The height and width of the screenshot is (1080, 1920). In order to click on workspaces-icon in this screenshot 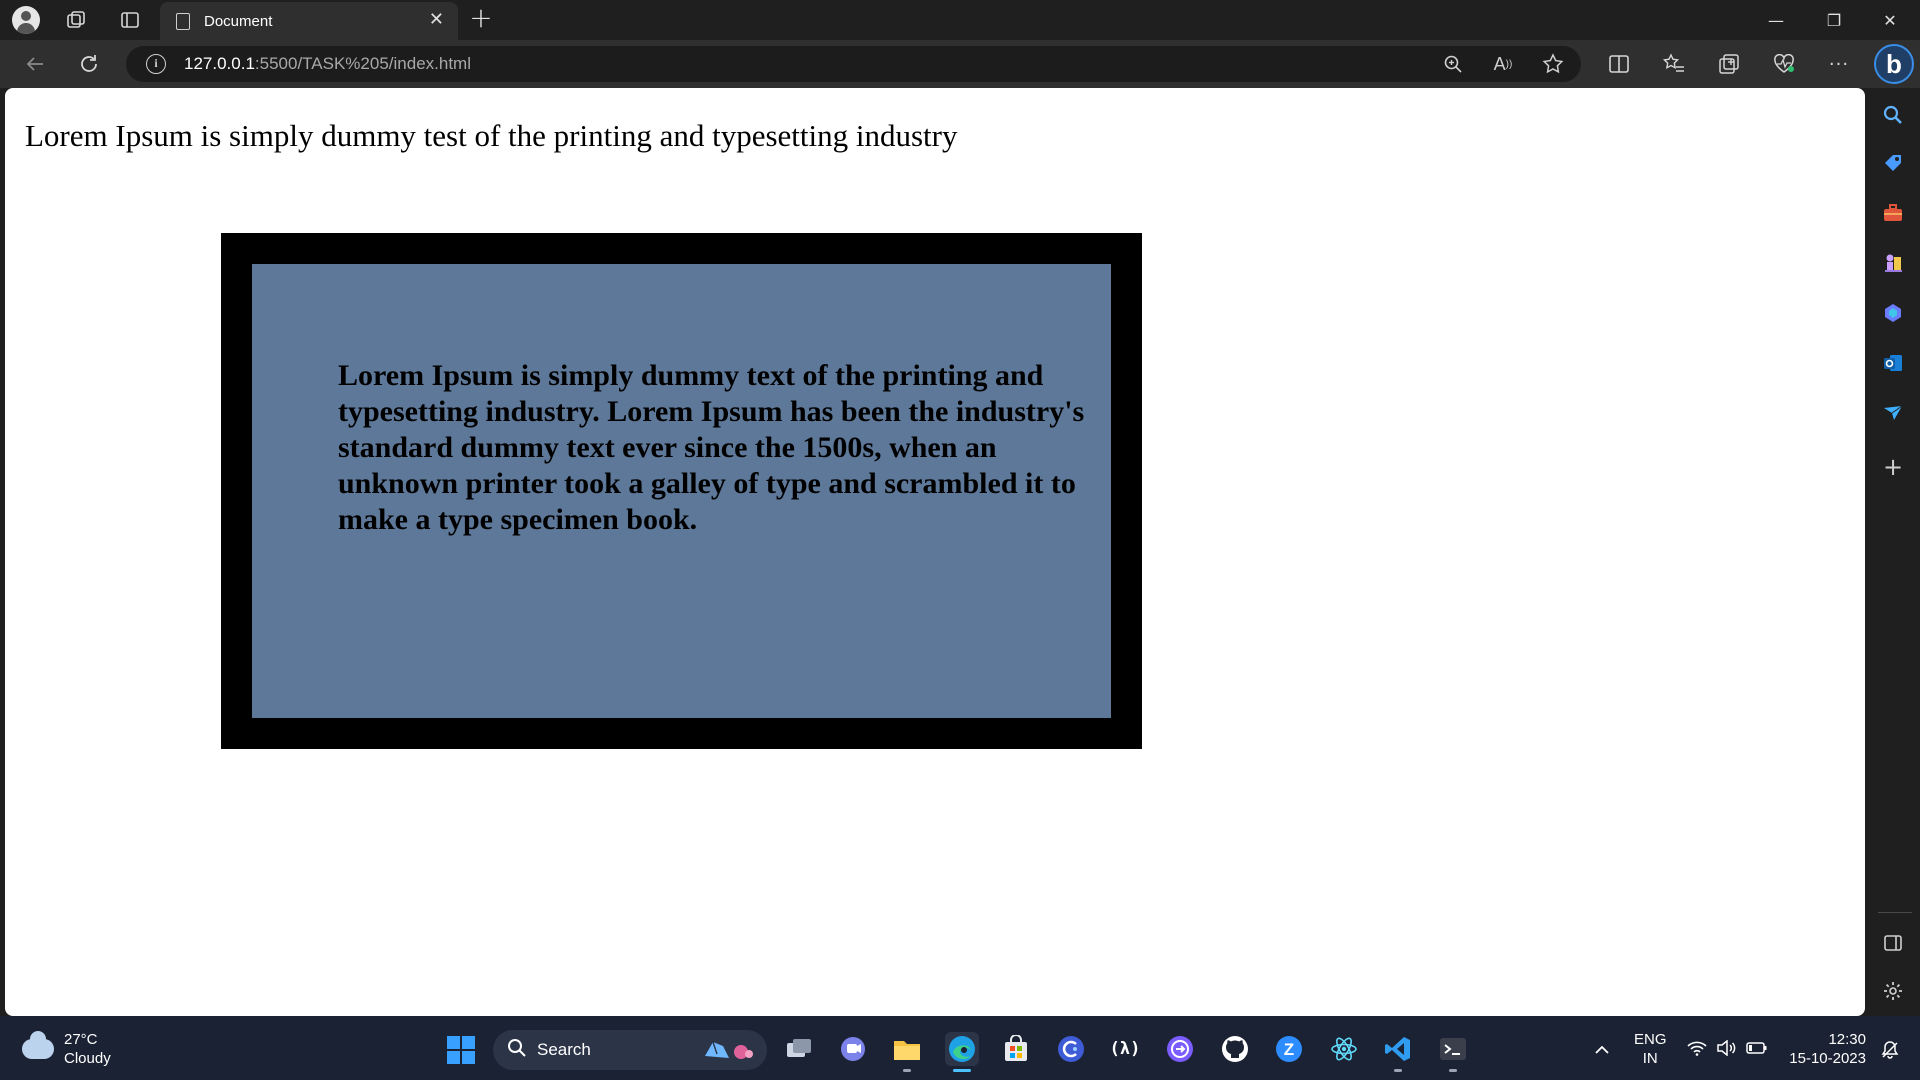, I will do `click(76, 20)`.